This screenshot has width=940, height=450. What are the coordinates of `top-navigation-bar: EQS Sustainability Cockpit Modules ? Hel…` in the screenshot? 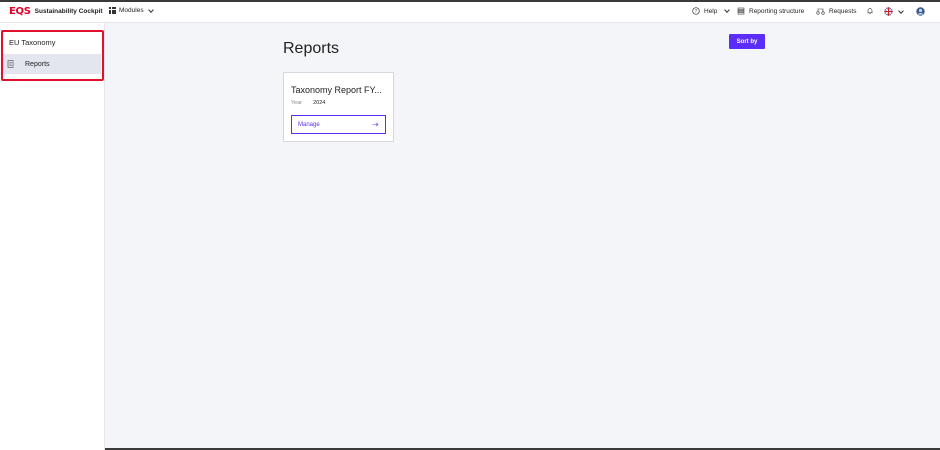 It's located at (470, 12).